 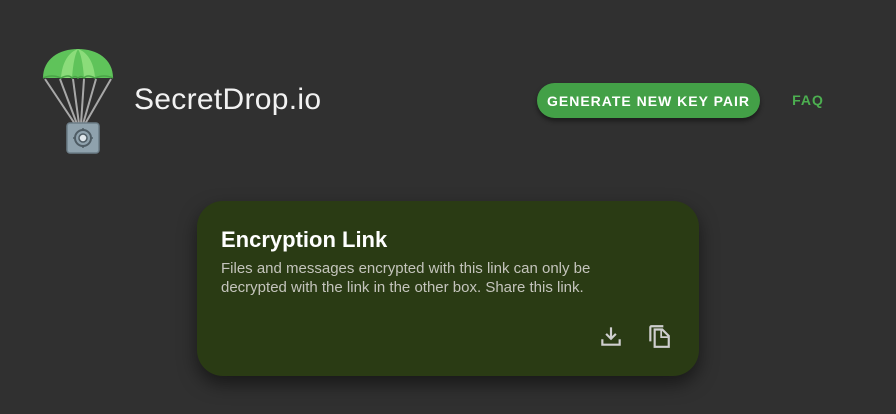 What do you see at coordinates (304, 239) in the screenshot?
I see `card-title: Encryption Link` at bounding box center [304, 239].